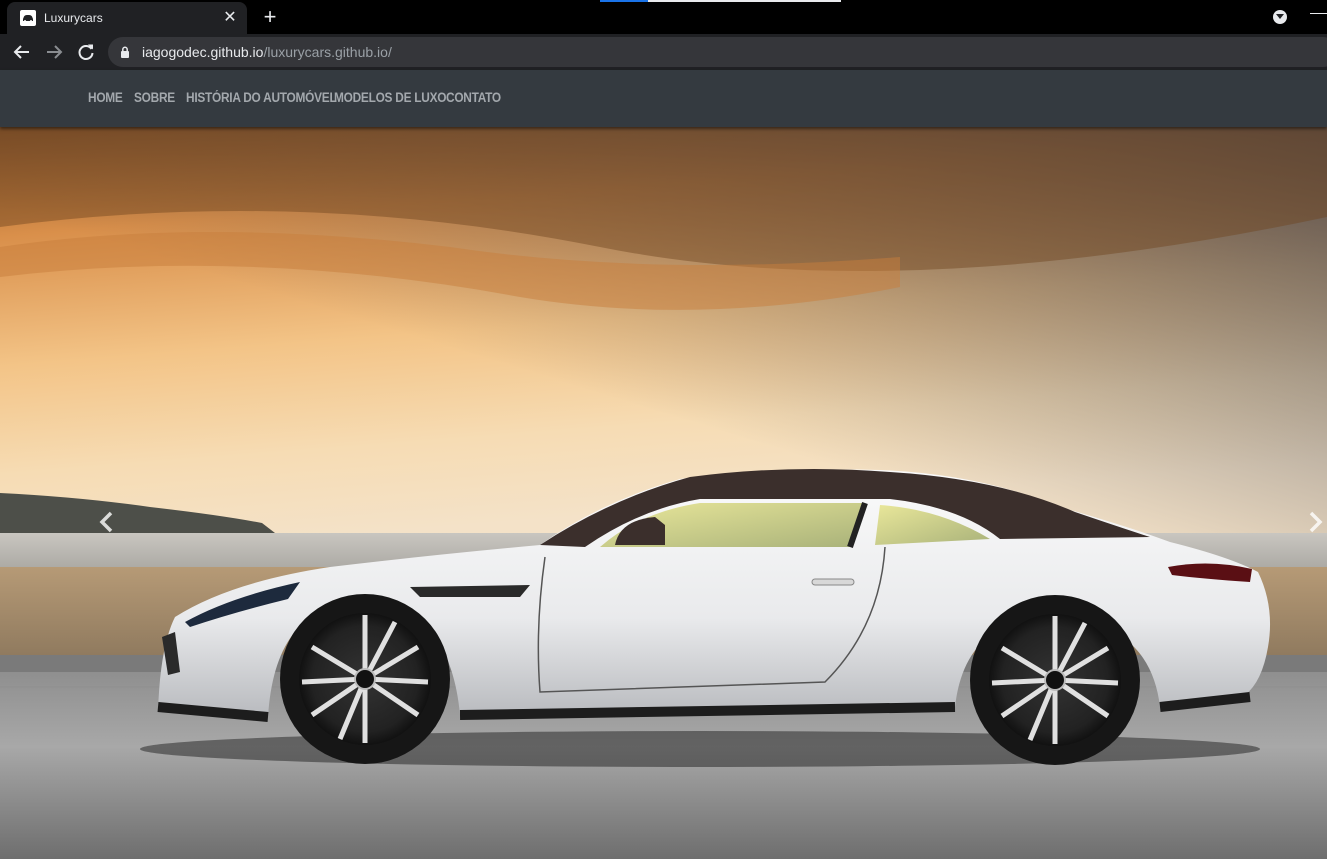 The height and width of the screenshot is (859, 1327). Describe the element at coordinates (390, 97) in the screenshot. I see `nav-link-modelos: MODELOS DE LUXO` at that location.